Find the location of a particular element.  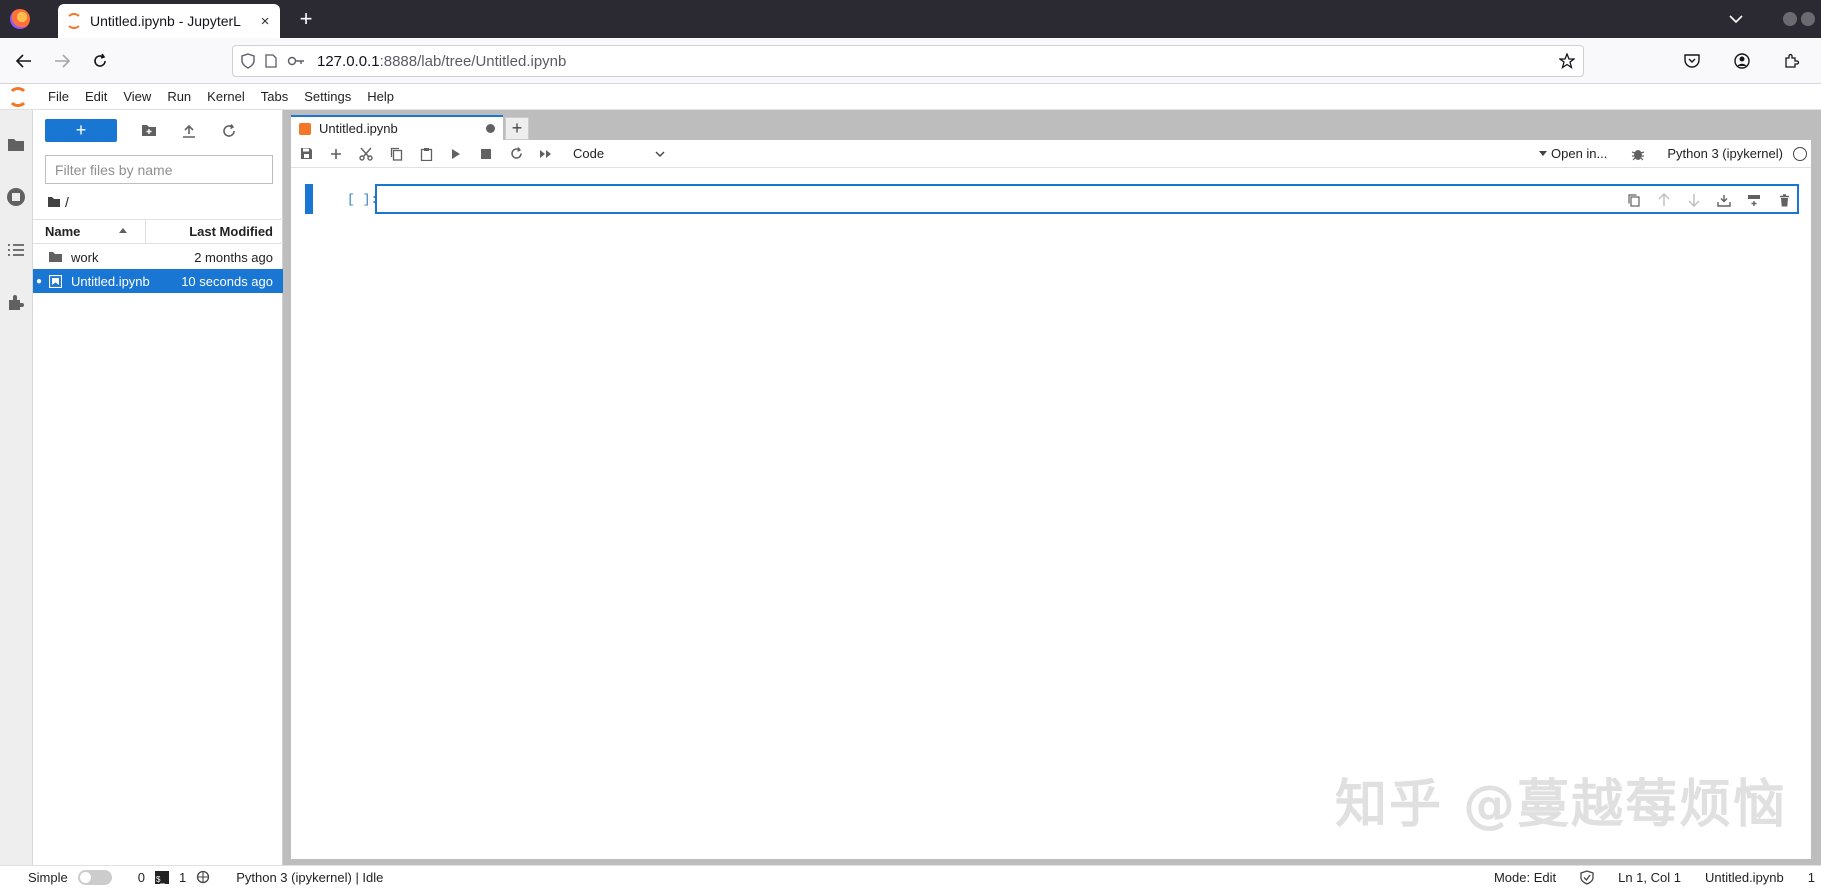

menu-view: View is located at coordinates (137, 96).